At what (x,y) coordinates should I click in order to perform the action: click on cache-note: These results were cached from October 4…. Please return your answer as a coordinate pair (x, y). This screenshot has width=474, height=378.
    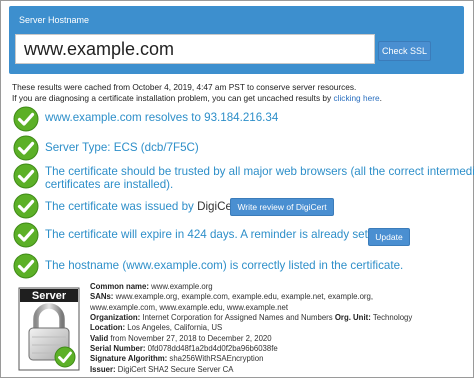
    Looking at the image, I should click on (197, 93).